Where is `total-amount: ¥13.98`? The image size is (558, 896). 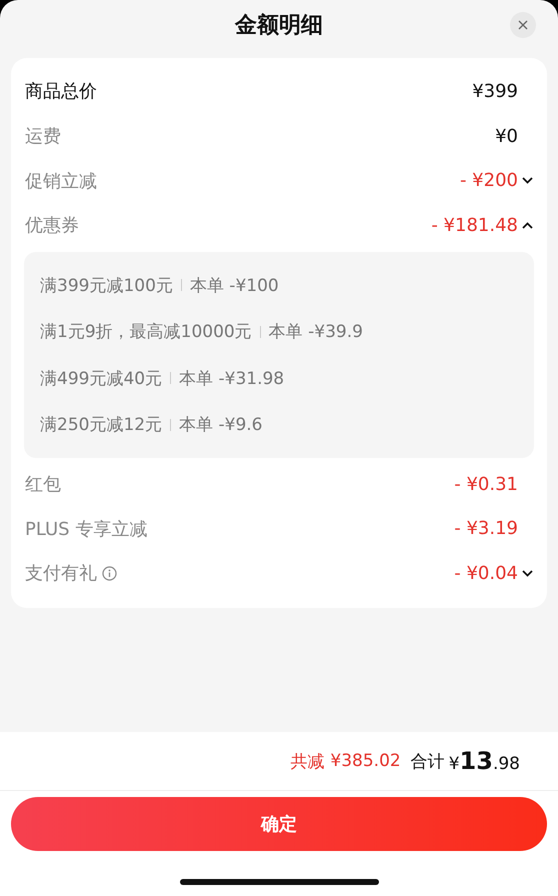
total-amount: ¥13.98 is located at coordinates (484, 761).